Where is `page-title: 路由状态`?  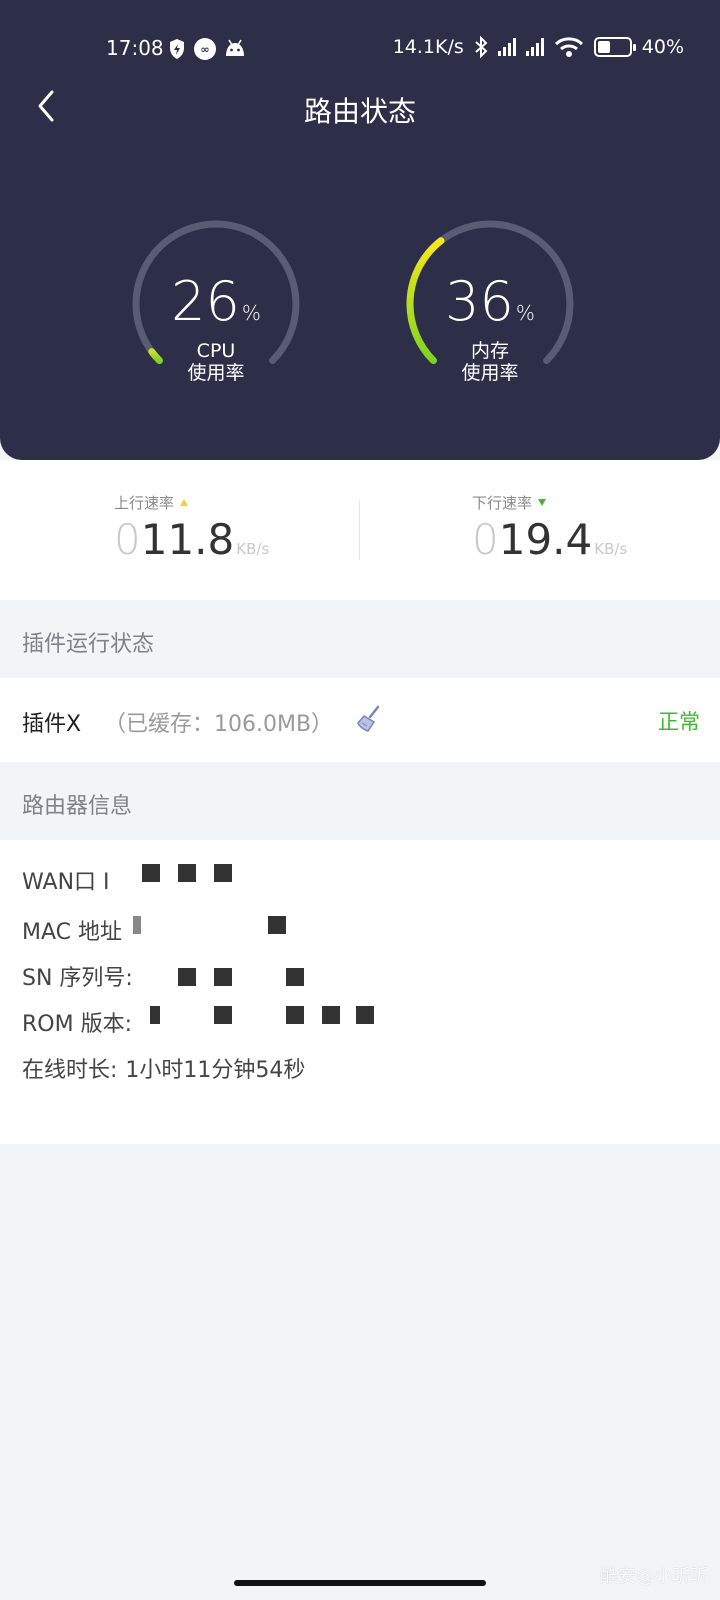 page-title: 路由状态 is located at coordinates (359, 111).